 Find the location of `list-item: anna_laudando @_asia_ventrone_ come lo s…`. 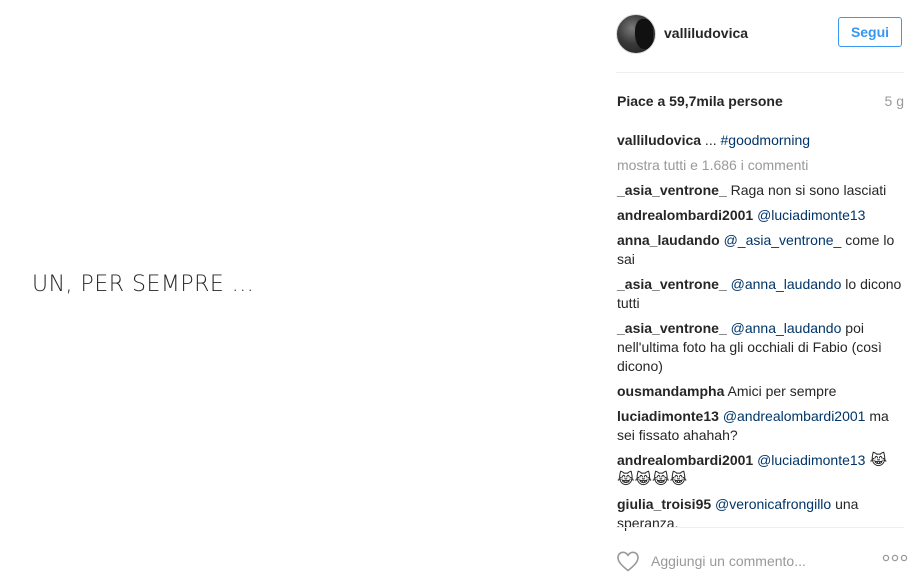

list-item: anna_laudando @_asia_ventrone_ come lo s… is located at coordinates (762, 250).